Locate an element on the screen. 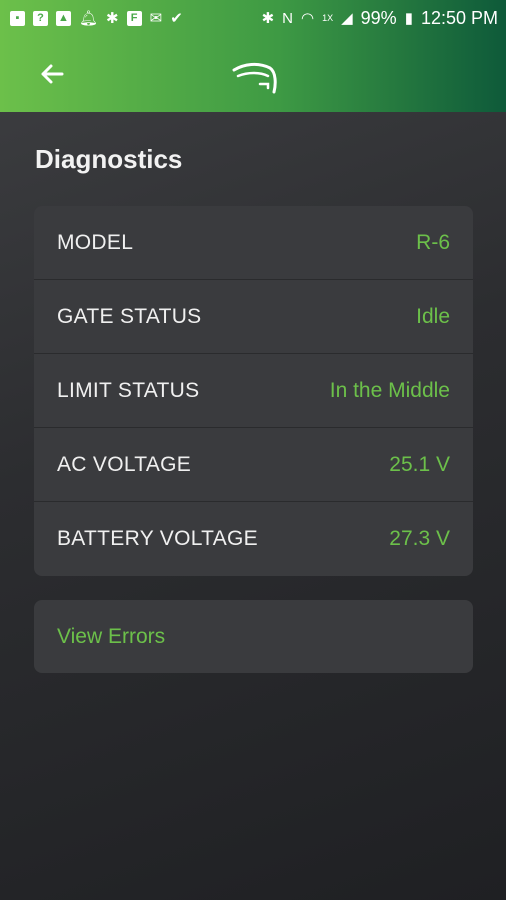 Image resolution: width=506 pixels, height=900 pixels. diagnostic-row-battery-voltage: BATTERY VOLTAGE 27.3 V is located at coordinates (253, 539).